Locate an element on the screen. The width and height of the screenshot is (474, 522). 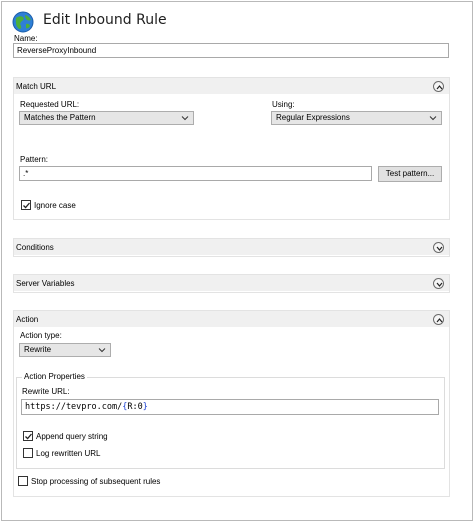
action-type-label: Action type: is located at coordinates (41, 335).